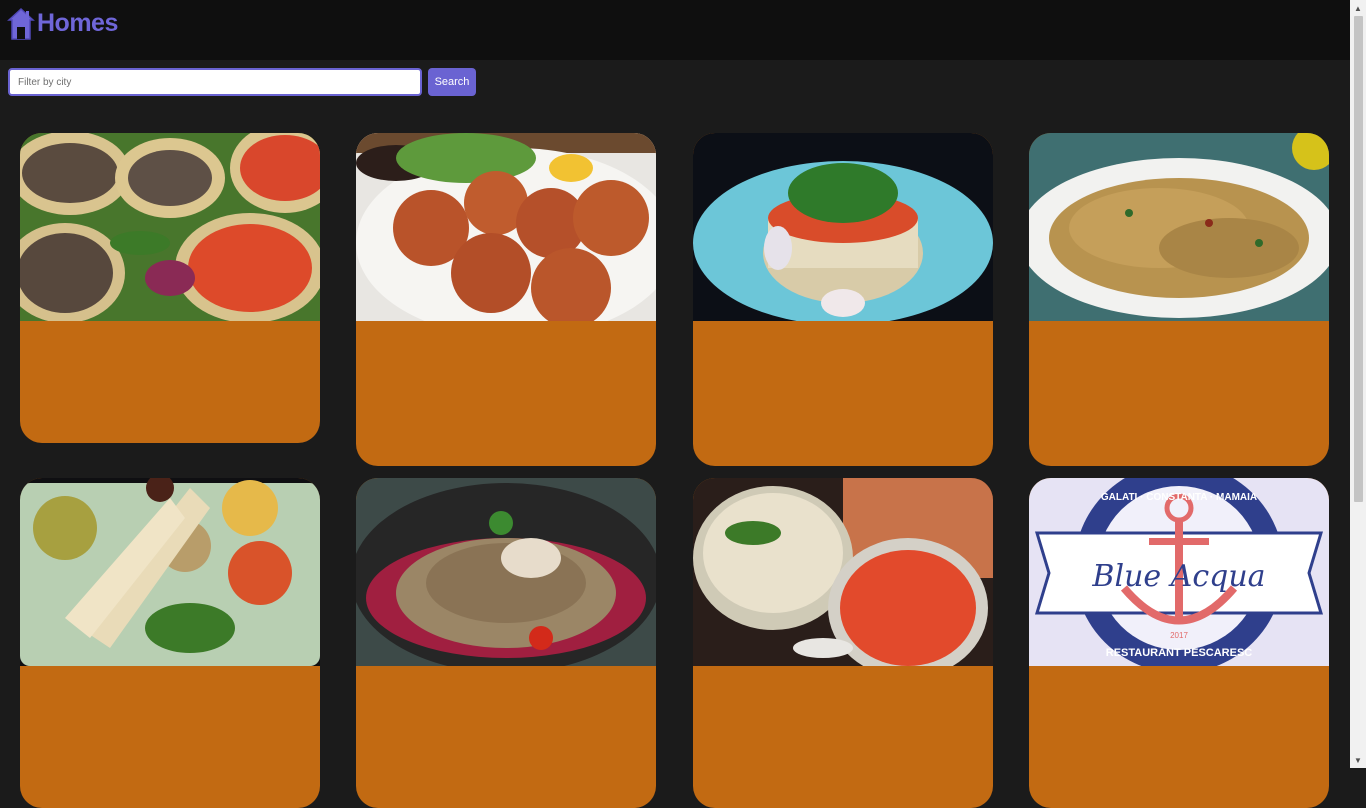 The height and width of the screenshot is (808, 1366). I want to click on card-photo-spaghetti, so click(1179, 227).